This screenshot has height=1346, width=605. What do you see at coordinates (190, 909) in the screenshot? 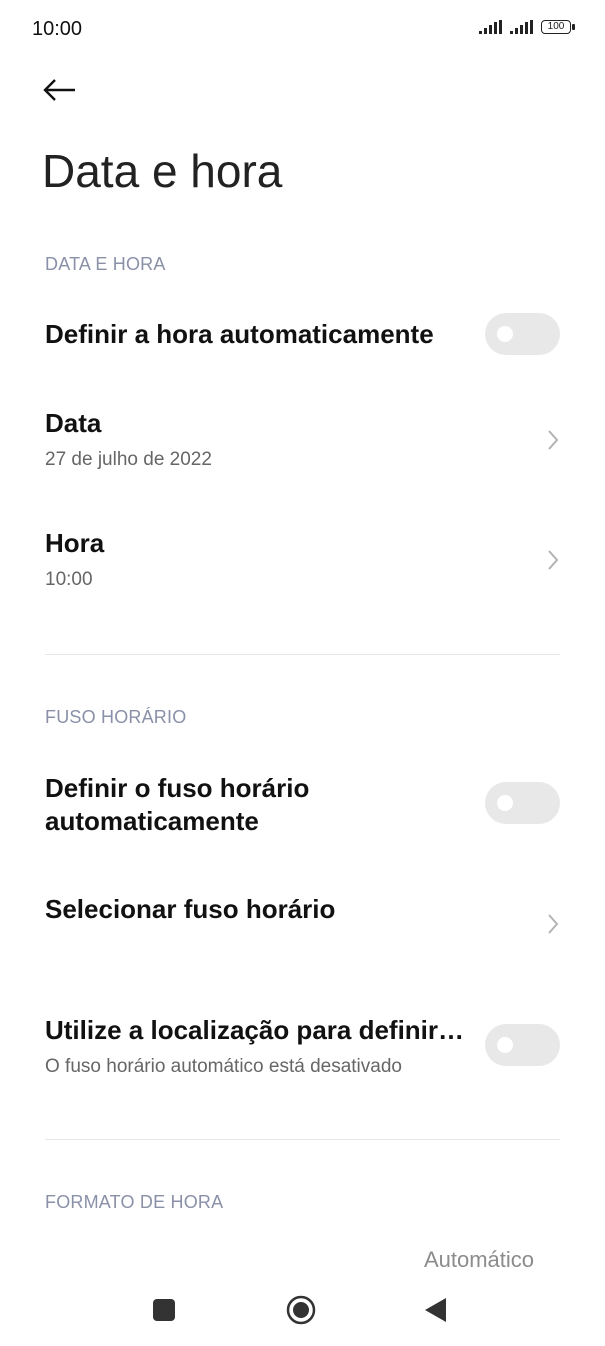
I see `select-timezone-label: Selecionar fuso horário` at bounding box center [190, 909].